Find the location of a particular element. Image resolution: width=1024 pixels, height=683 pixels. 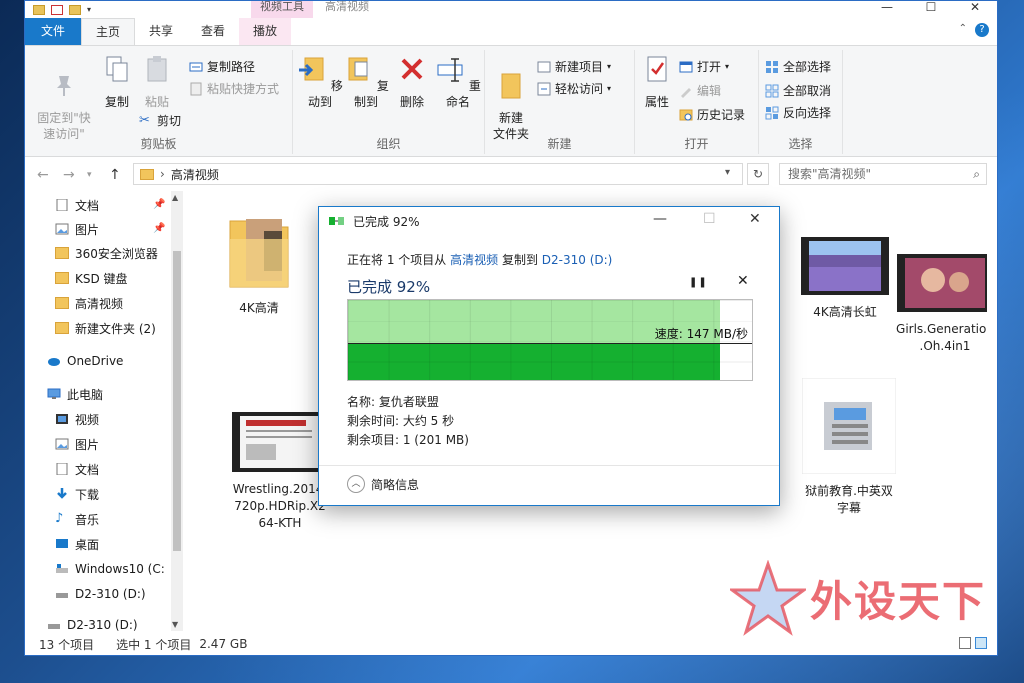

search-input: 搜索"高清视频" ⌕ is located at coordinates (883, 174).